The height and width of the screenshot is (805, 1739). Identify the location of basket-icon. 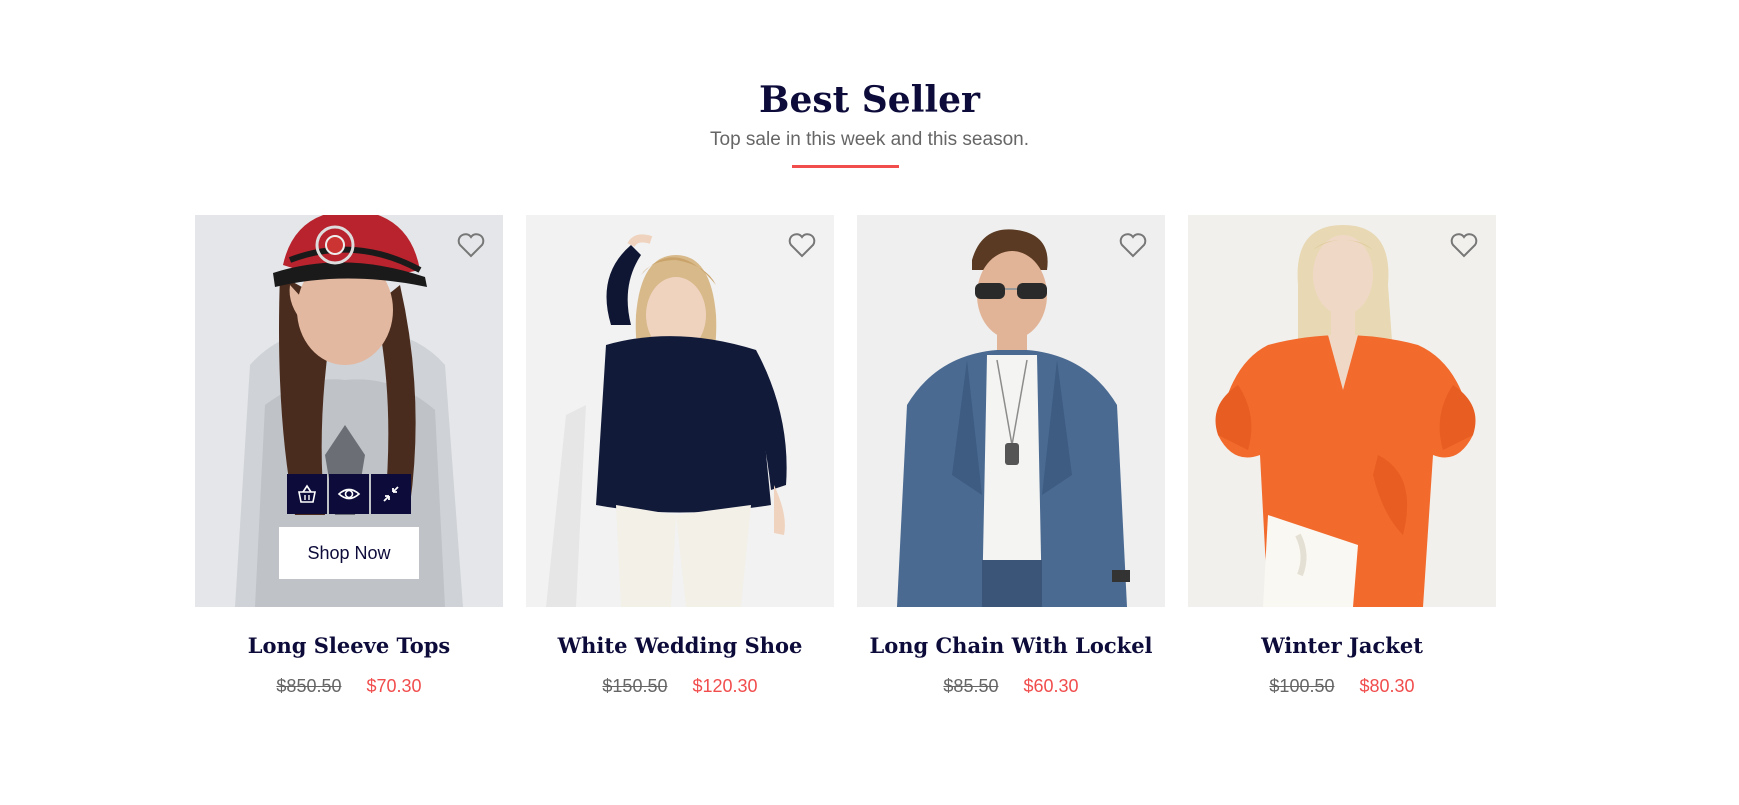
(307, 493).